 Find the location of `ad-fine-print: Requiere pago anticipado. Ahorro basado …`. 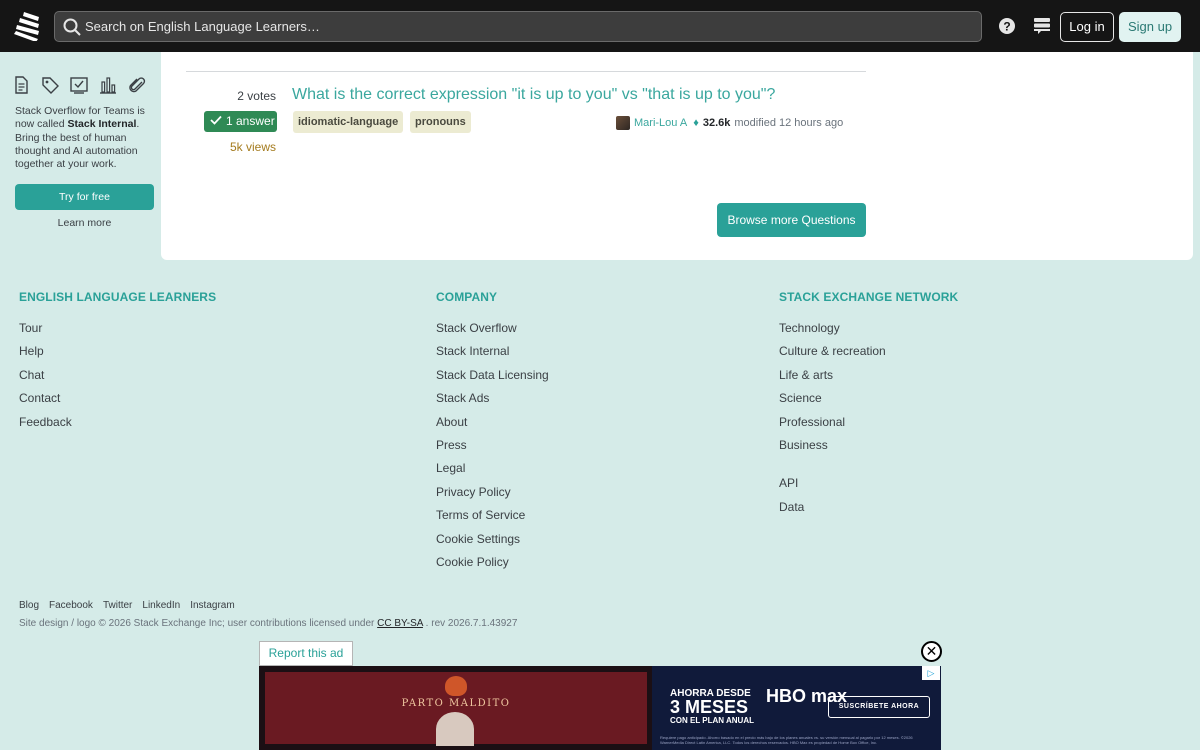

ad-fine-print: Requiere pago anticipado. Ahorro basado … is located at coordinates (786, 740).